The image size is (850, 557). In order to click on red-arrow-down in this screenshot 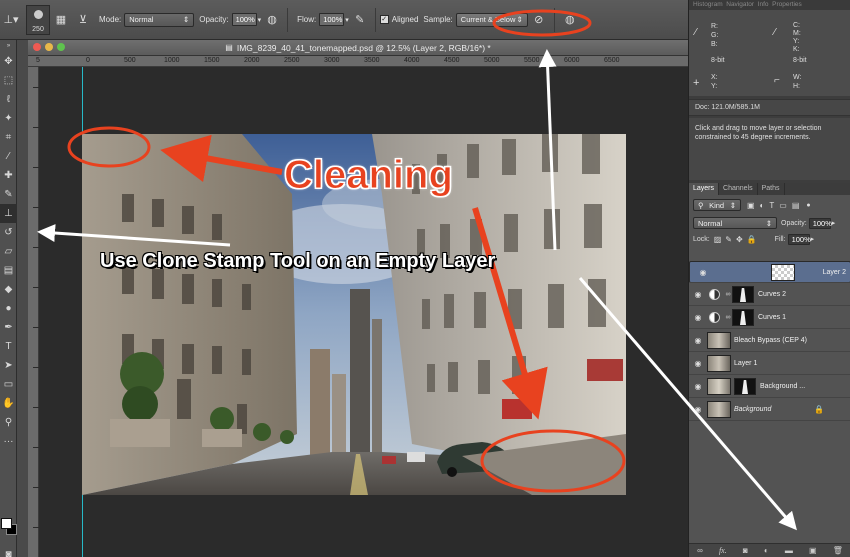, I will do `click(510, 313)`.